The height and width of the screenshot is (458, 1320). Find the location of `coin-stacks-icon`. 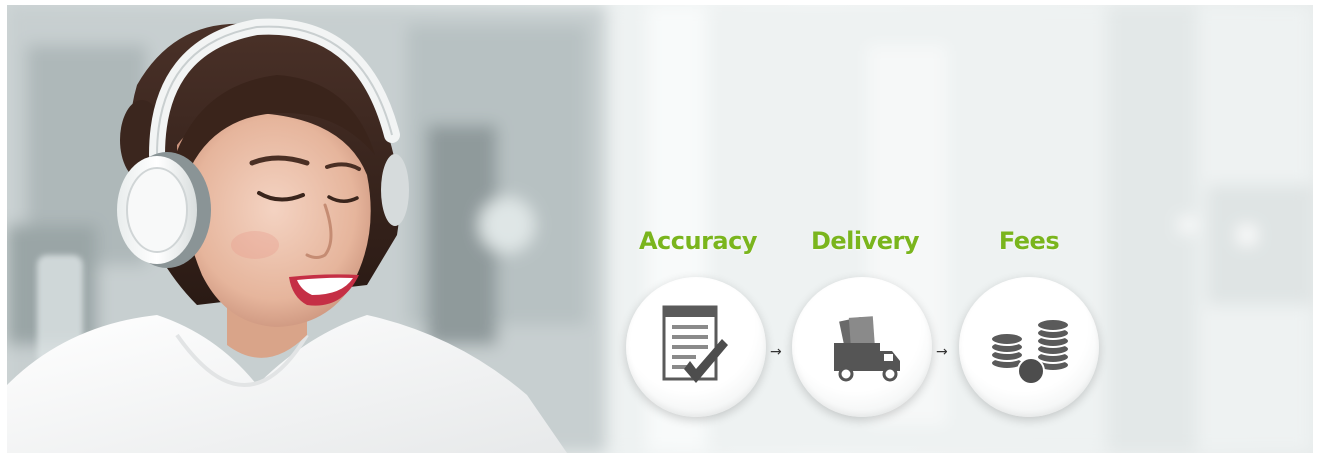

coin-stacks-icon is located at coordinates (1030, 351).